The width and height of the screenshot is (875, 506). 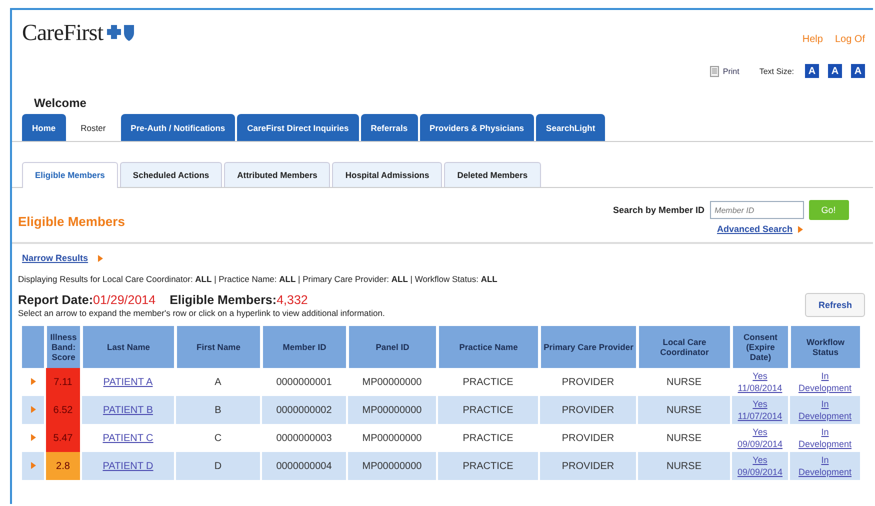 I want to click on table-cell-text: 0000000003, so click(x=304, y=439).